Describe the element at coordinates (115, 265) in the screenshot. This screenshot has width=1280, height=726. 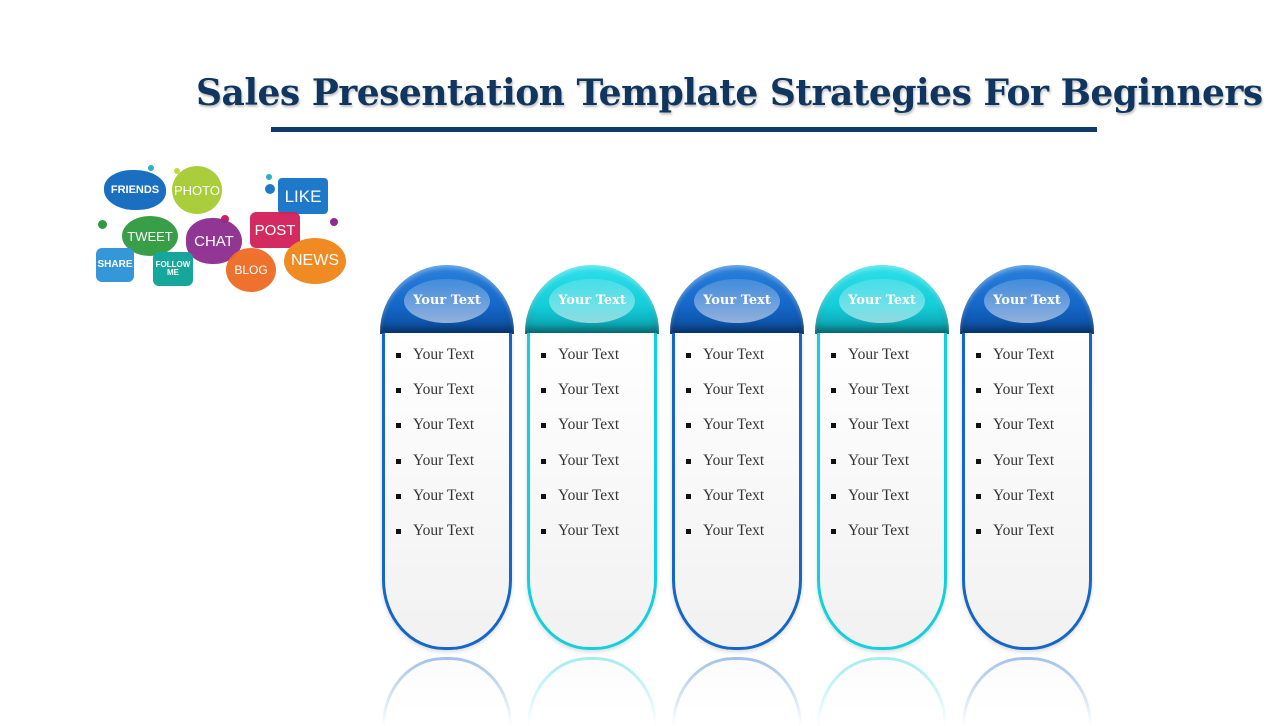
I see `bubble-share: SHARE` at that location.